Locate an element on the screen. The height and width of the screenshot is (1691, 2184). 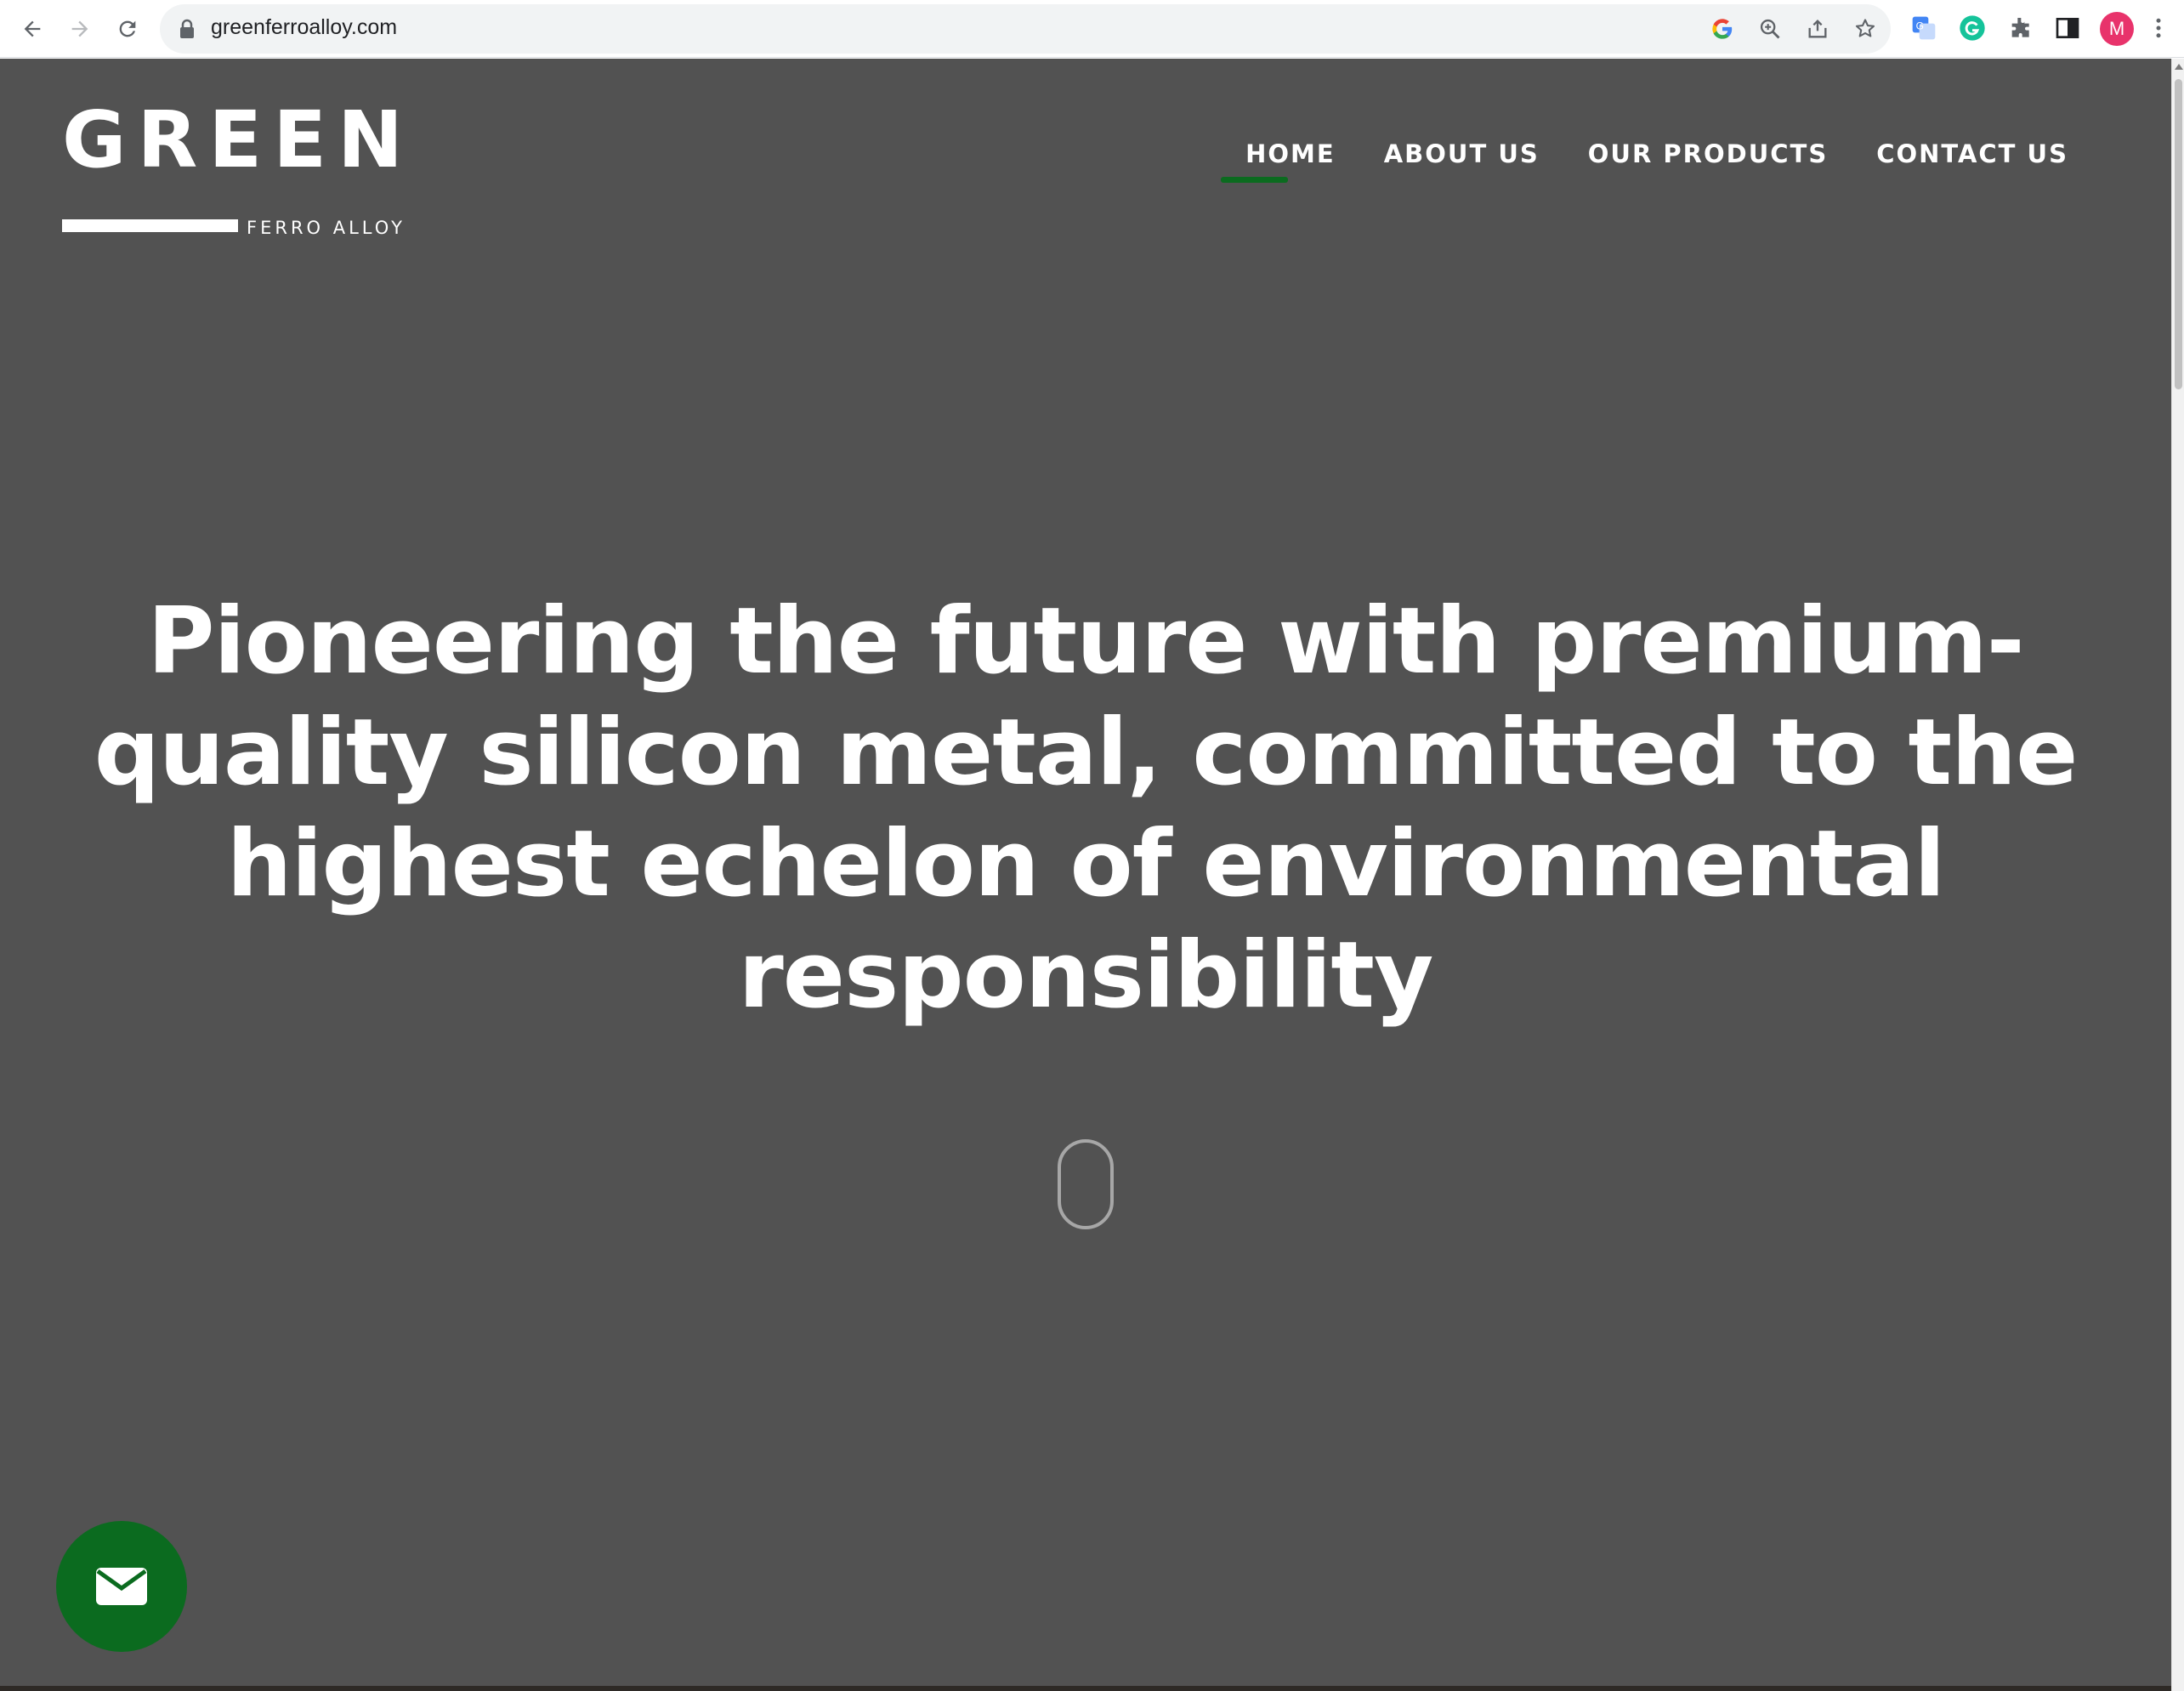
bookmark-button is located at coordinates (1865, 29).